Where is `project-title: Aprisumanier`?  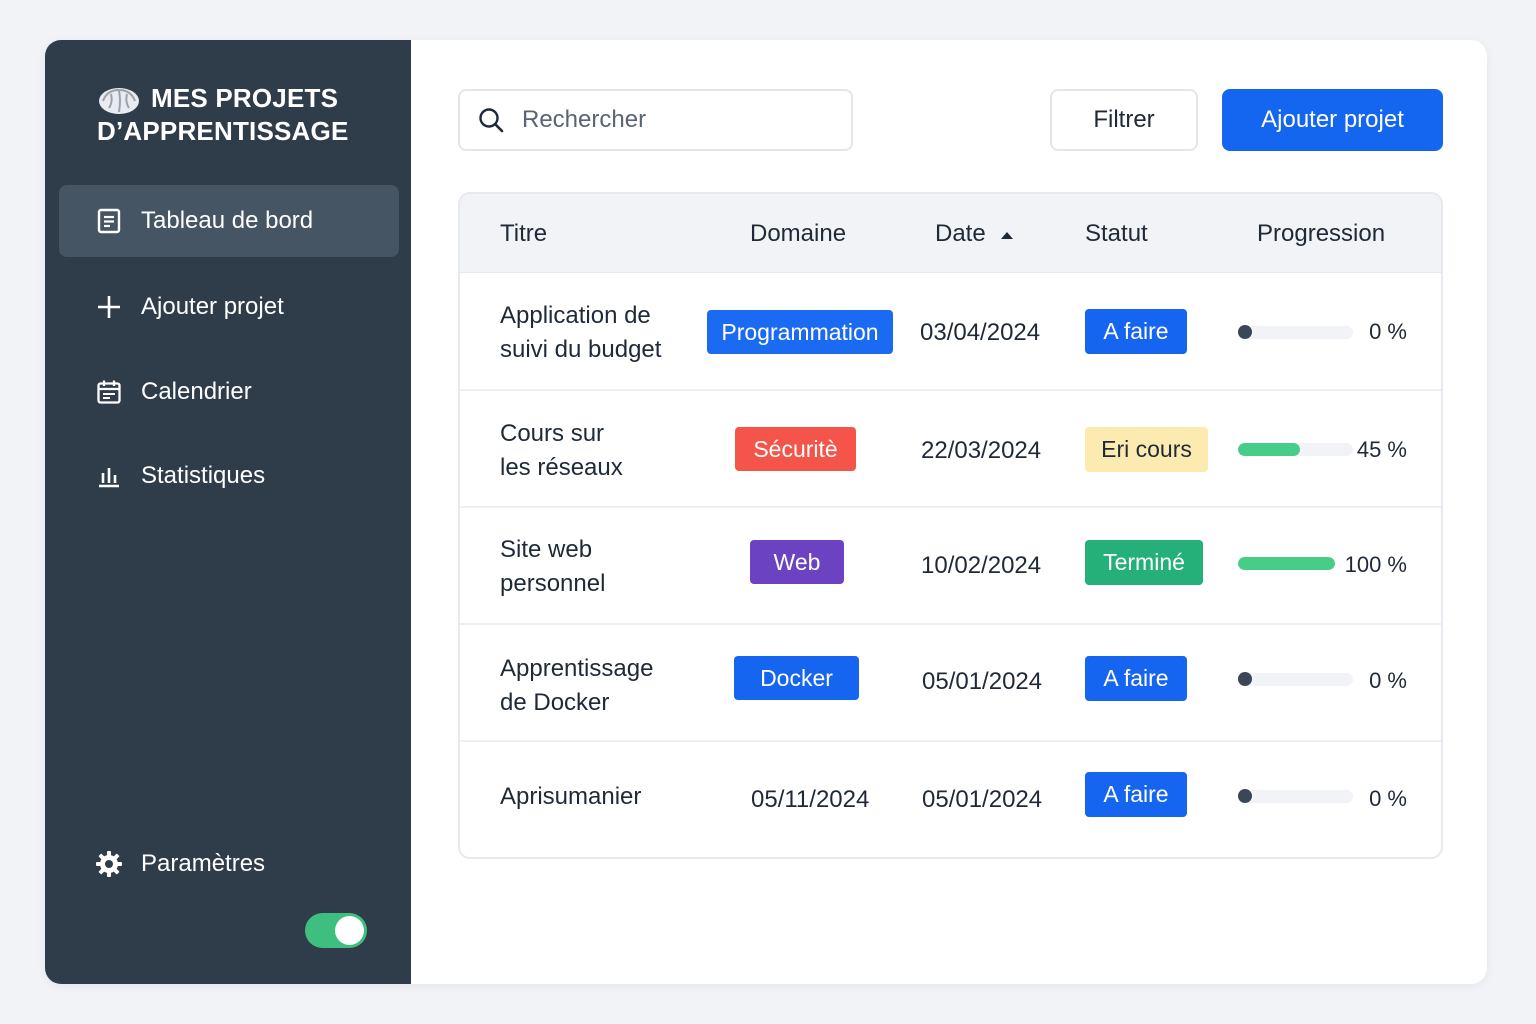 project-title: Aprisumanier is located at coordinates (595, 797).